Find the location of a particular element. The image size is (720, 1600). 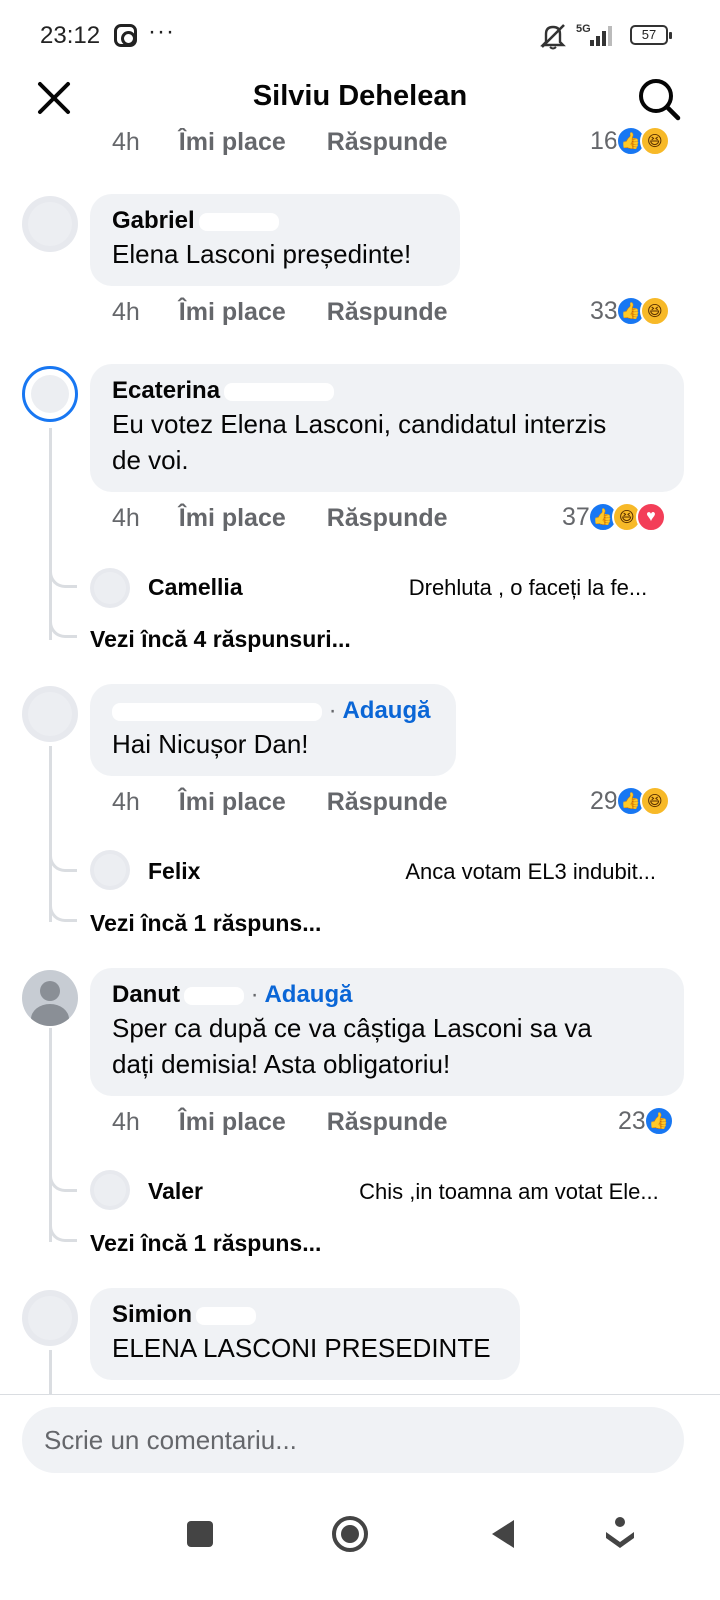

reaction-count: 29 is located at coordinates (604, 800).